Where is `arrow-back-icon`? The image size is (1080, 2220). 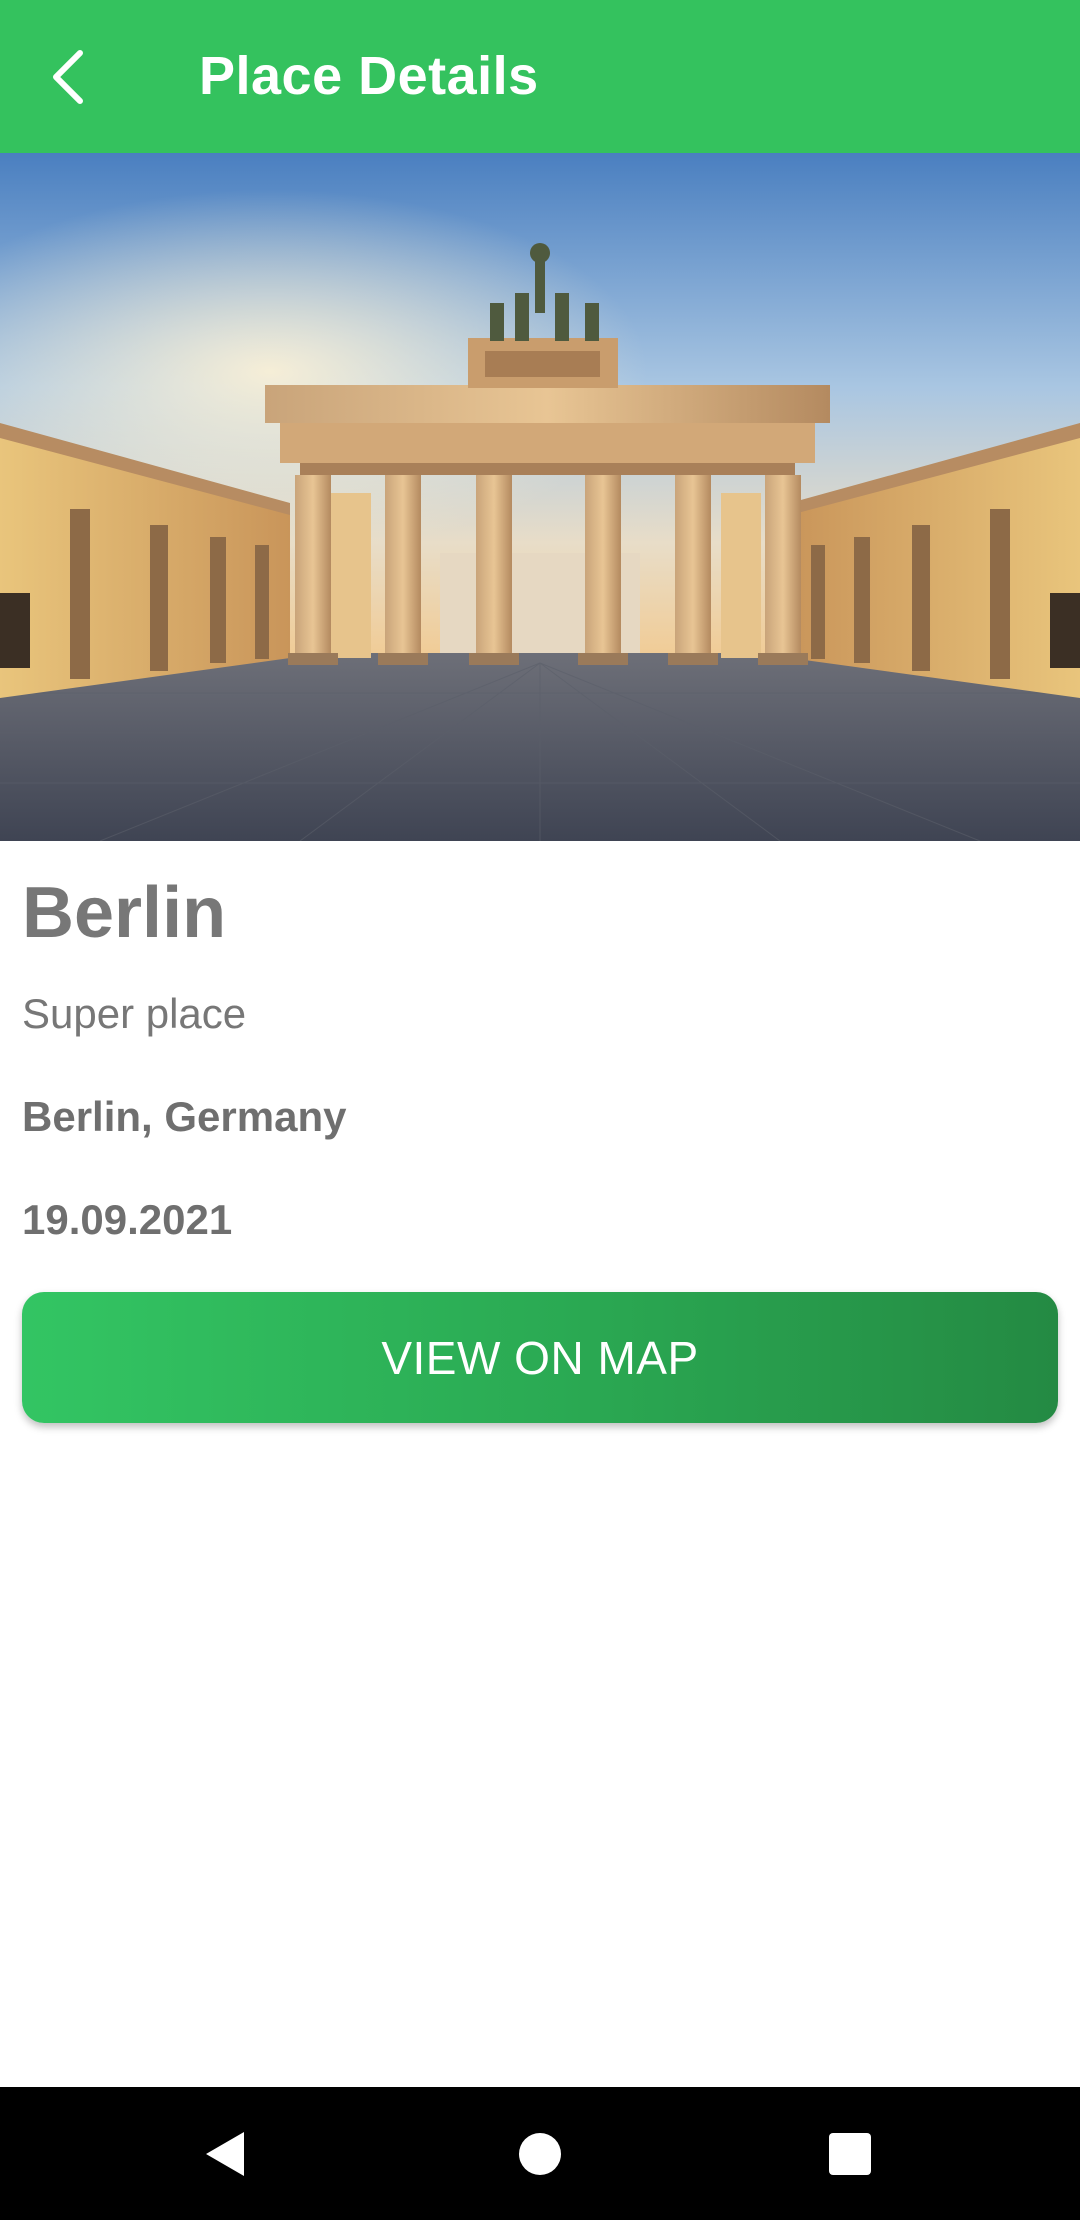 arrow-back-icon is located at coordinates (68, 77).